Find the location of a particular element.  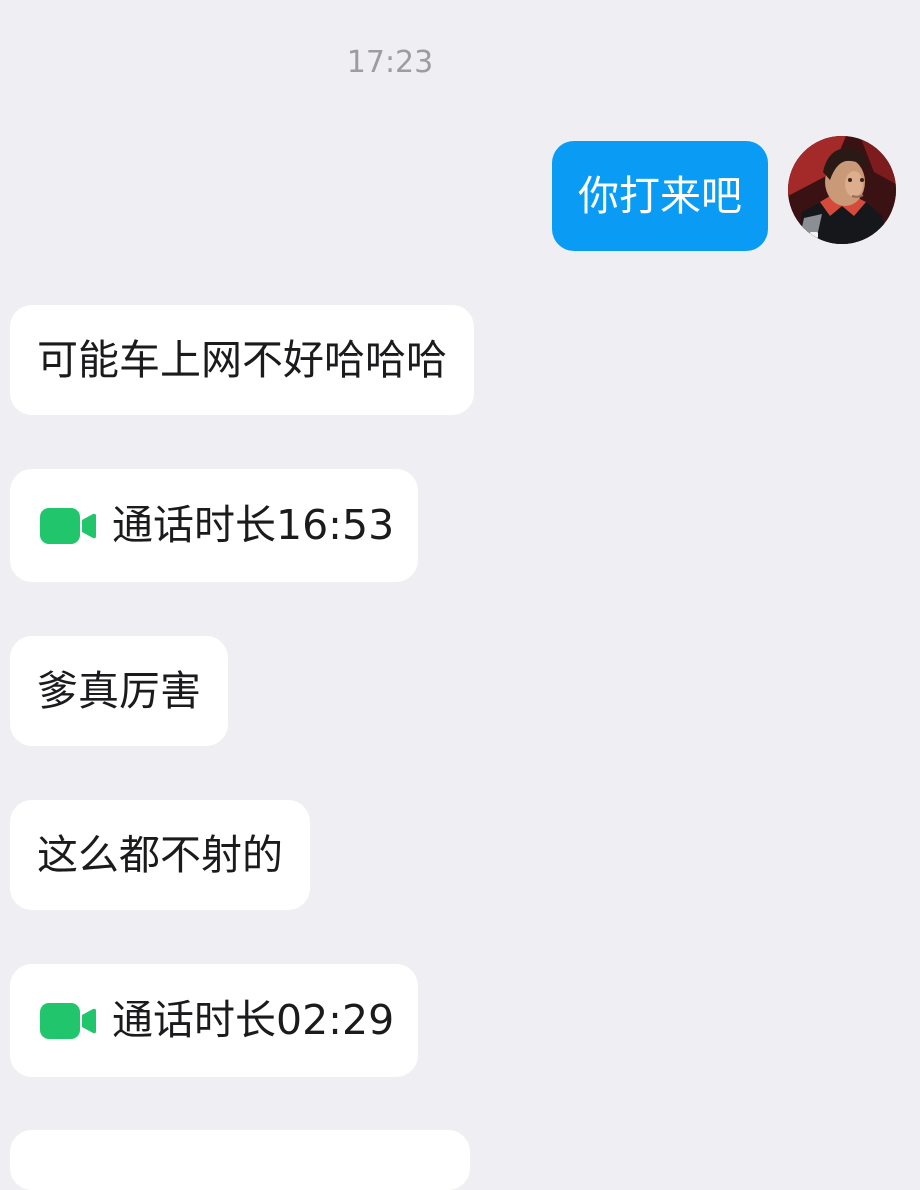

avatar-photo is located at coordinates (842, 190).